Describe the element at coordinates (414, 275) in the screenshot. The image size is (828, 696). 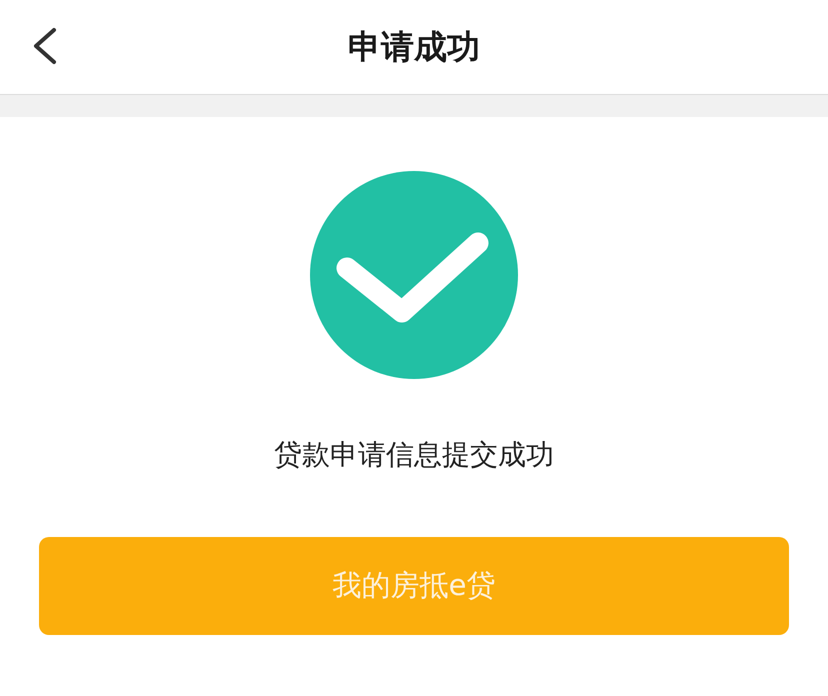
I see `checkmark-circle-icon` at that location.